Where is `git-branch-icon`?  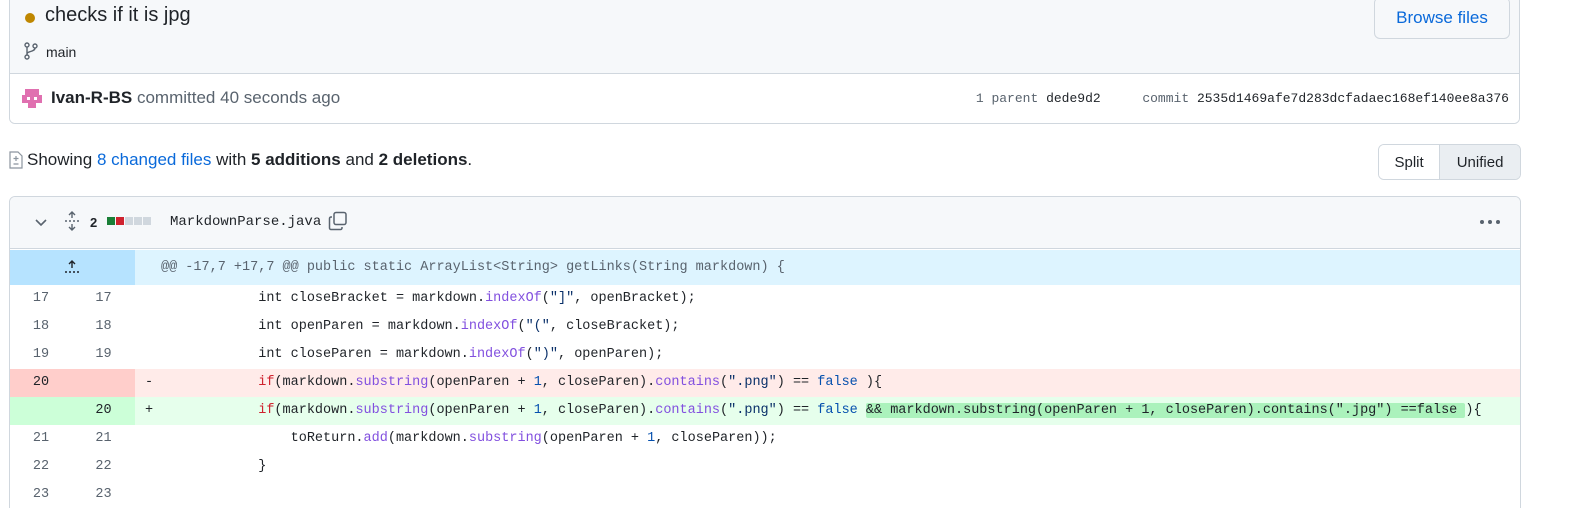
git-branch-icon is located at coordinates (31, 51).